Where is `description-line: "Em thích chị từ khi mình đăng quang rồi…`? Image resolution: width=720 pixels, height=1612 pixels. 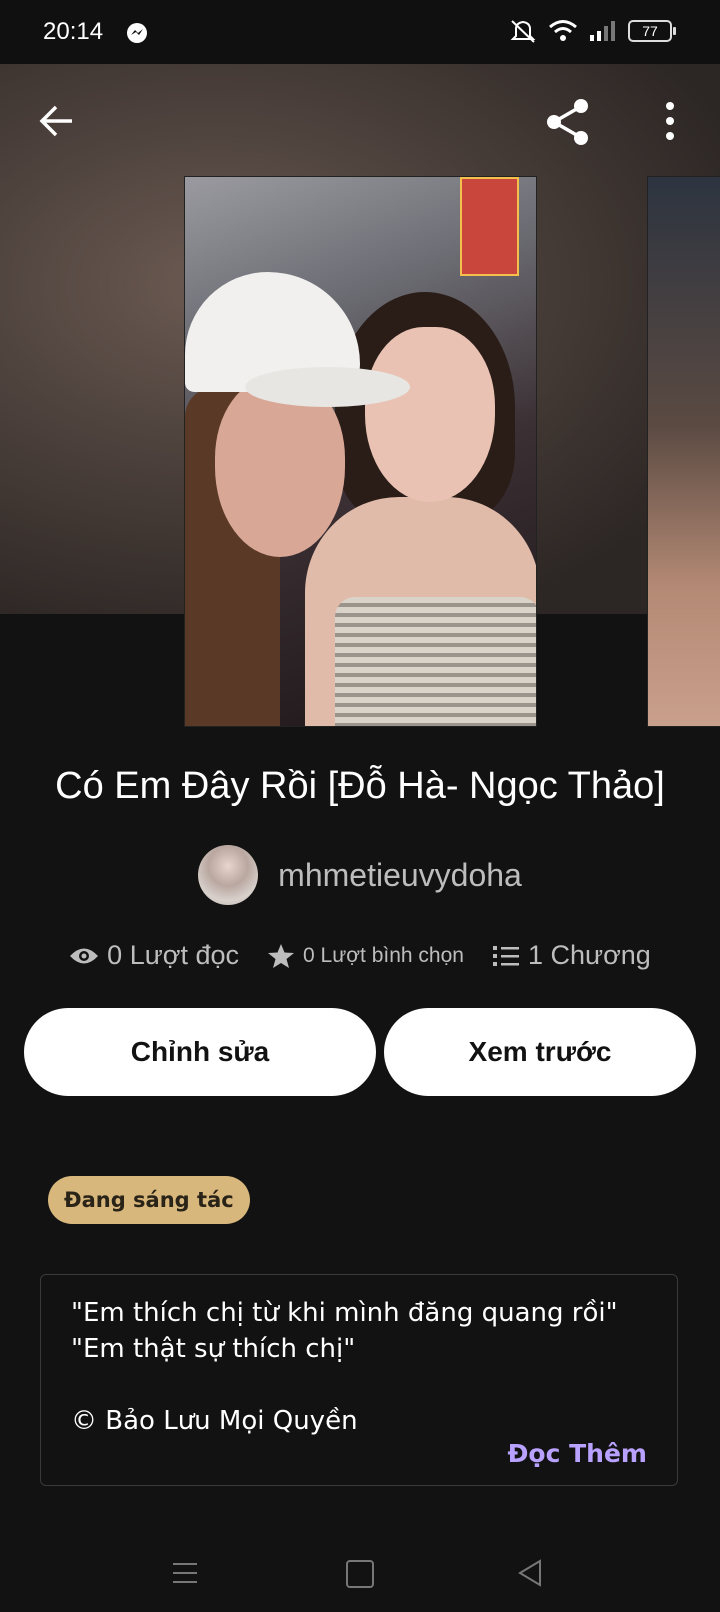
description-line: "Em thích chị từ khi mình đăng quang rồi… is located at coordinates (344, 1313).